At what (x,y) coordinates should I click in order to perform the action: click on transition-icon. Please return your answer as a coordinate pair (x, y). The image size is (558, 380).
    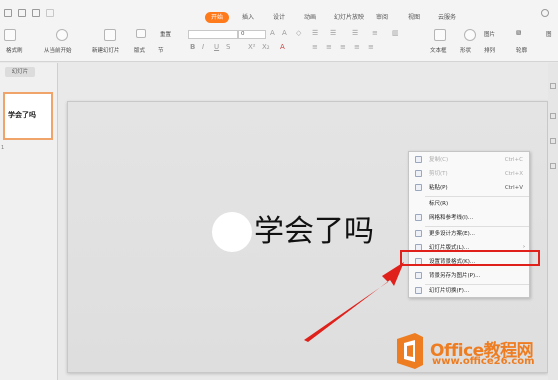
    Looking at the image, I should click on (418, 290).